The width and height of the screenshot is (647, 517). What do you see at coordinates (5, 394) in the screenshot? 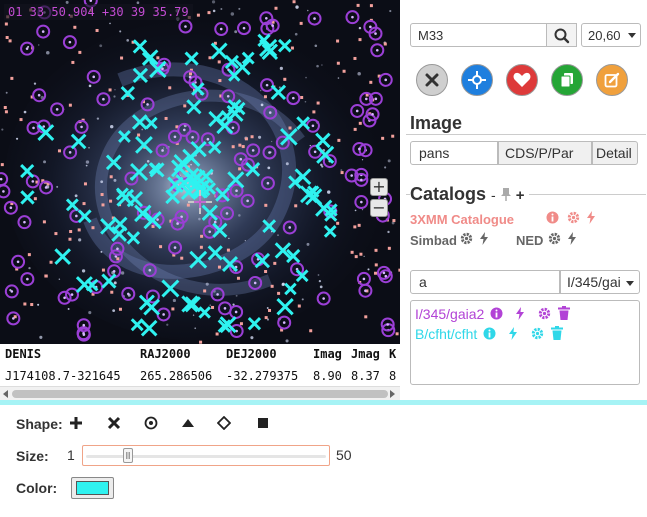
I see `scroll-left-icon` at bounding box center [5, 394].